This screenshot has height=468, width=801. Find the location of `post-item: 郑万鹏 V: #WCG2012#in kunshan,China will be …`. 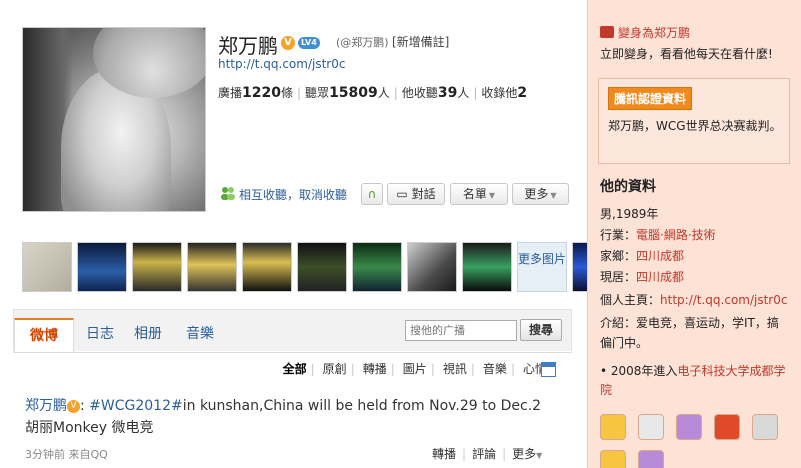

post-item: 郑万鹏 V: #WCG2012#in kunshan,China will be … is located at coordinates (283, 417).